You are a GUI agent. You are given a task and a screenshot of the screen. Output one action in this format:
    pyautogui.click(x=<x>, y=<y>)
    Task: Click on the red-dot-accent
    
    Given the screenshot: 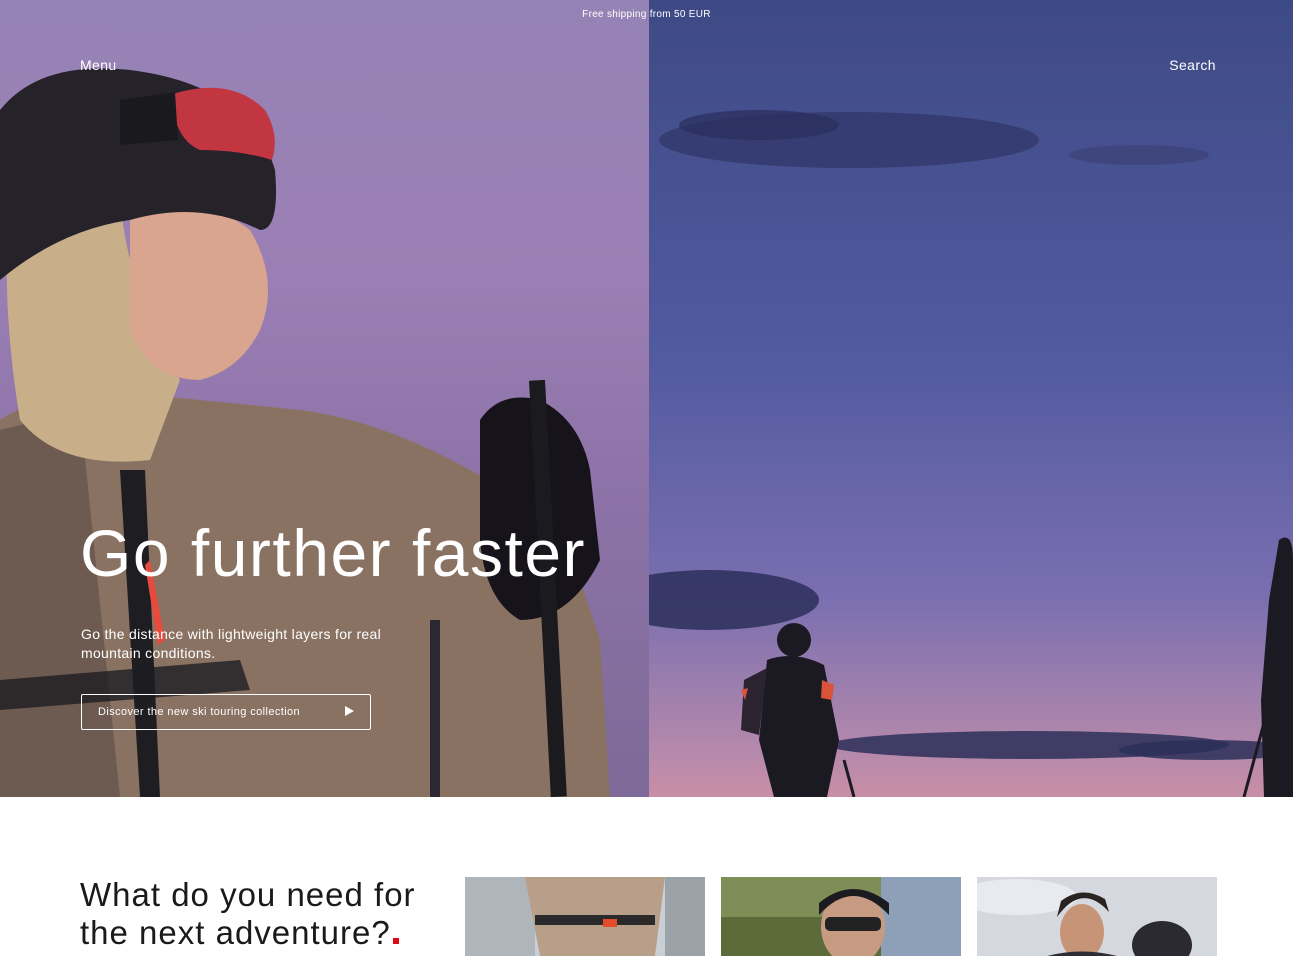 What is the action you would take?
    pyautogui.click(x=395, y=941)
    